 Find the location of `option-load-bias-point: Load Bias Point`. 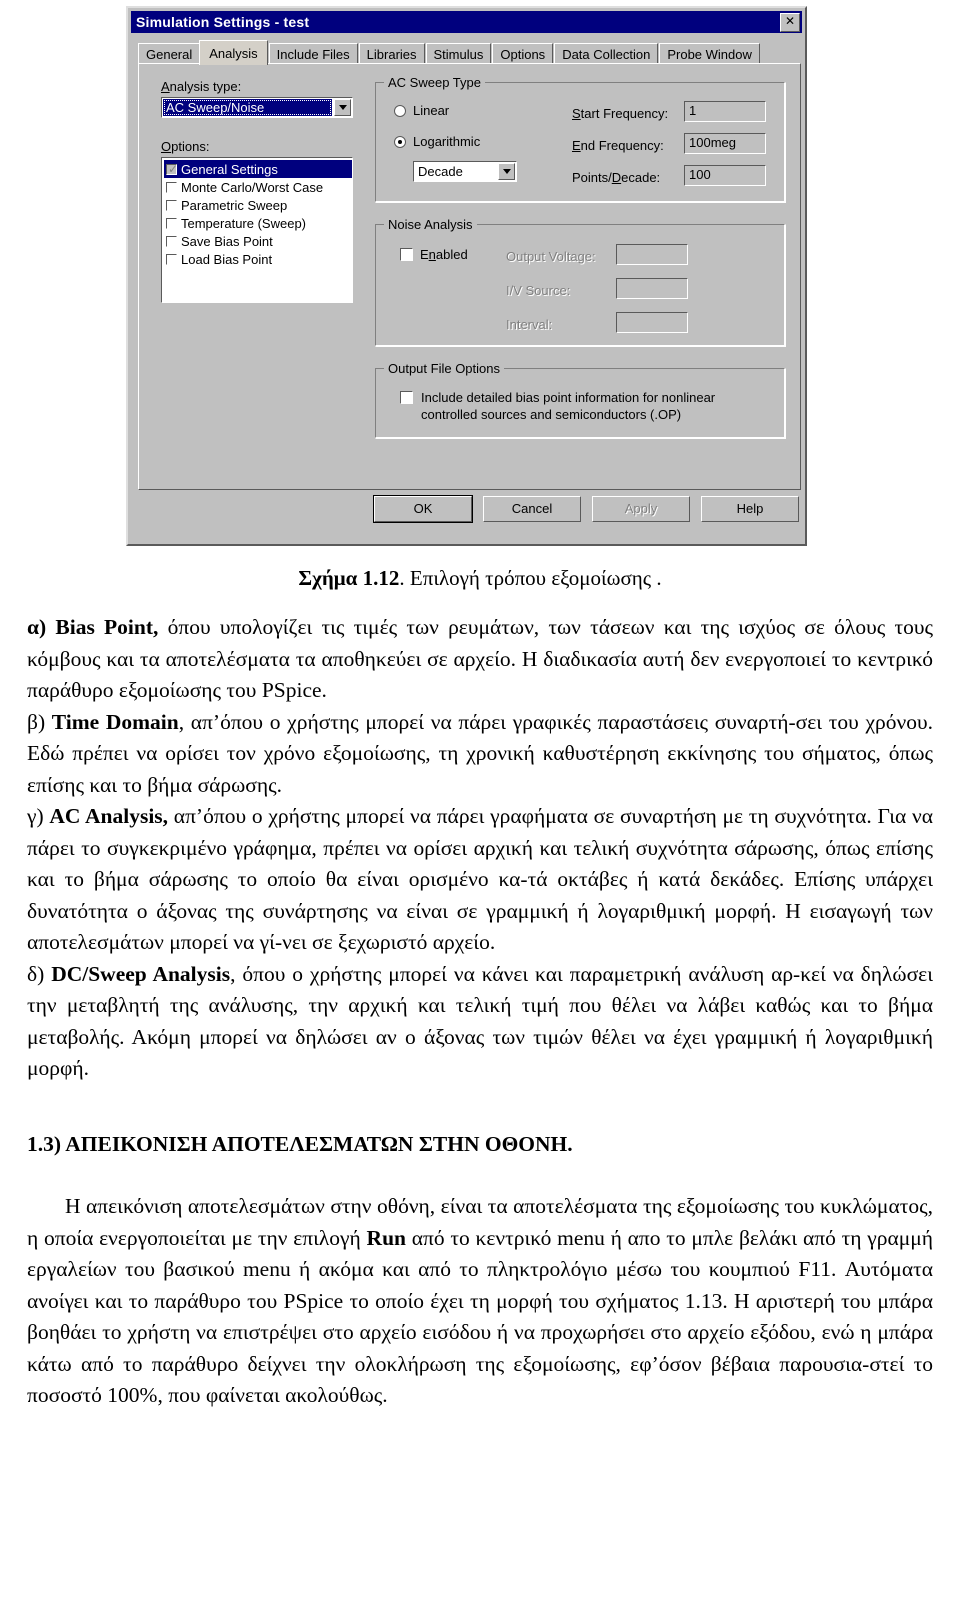

option-load-bias-point: Load Bias Point is located at coordinates (258, 259).